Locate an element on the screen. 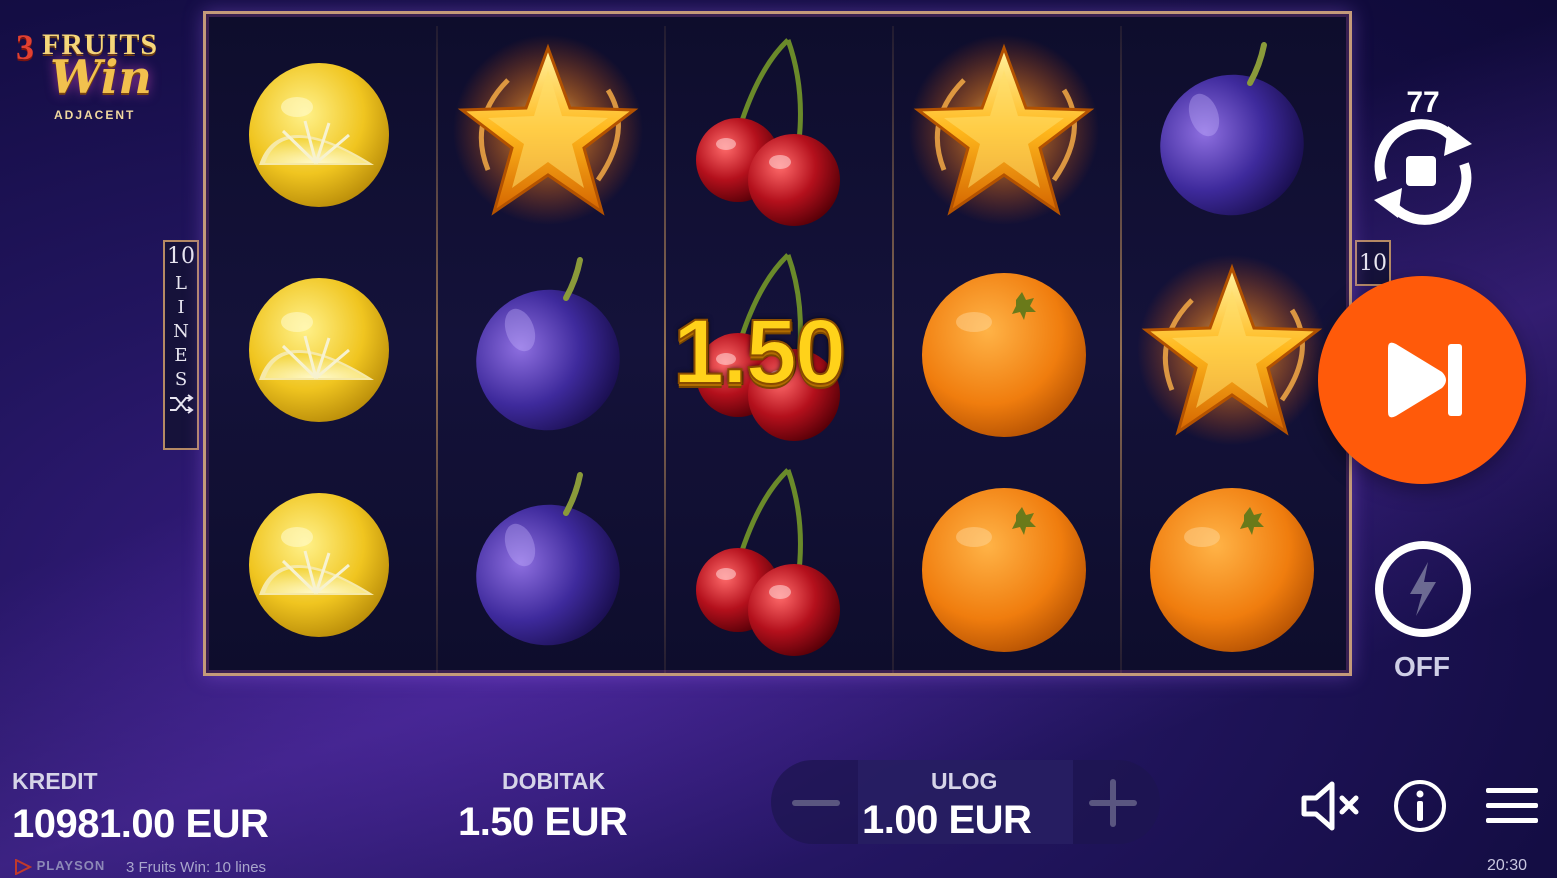  lightning-icon is located at coordinates (1423, 589).